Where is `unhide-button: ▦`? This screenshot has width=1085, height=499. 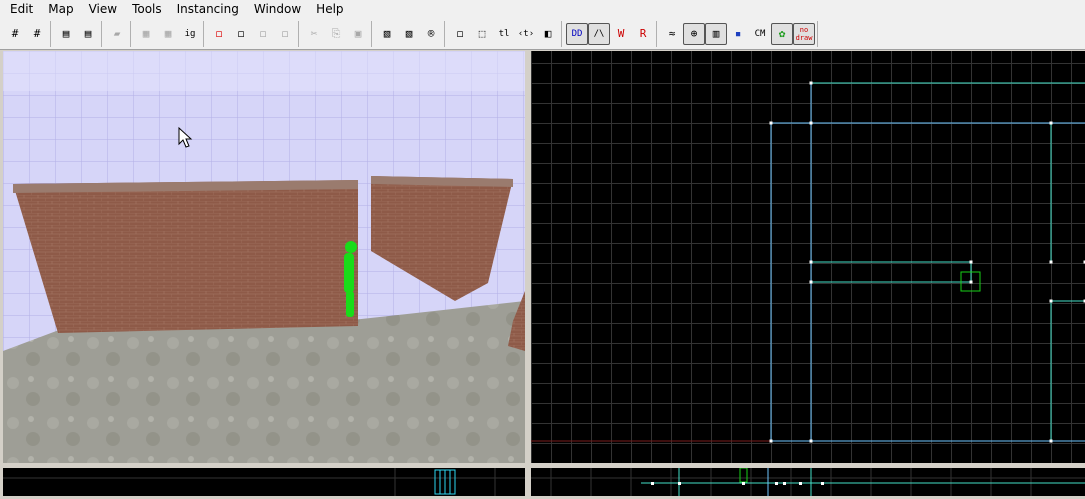
unhide-button: ▦ is located at coordinates (168, 34).